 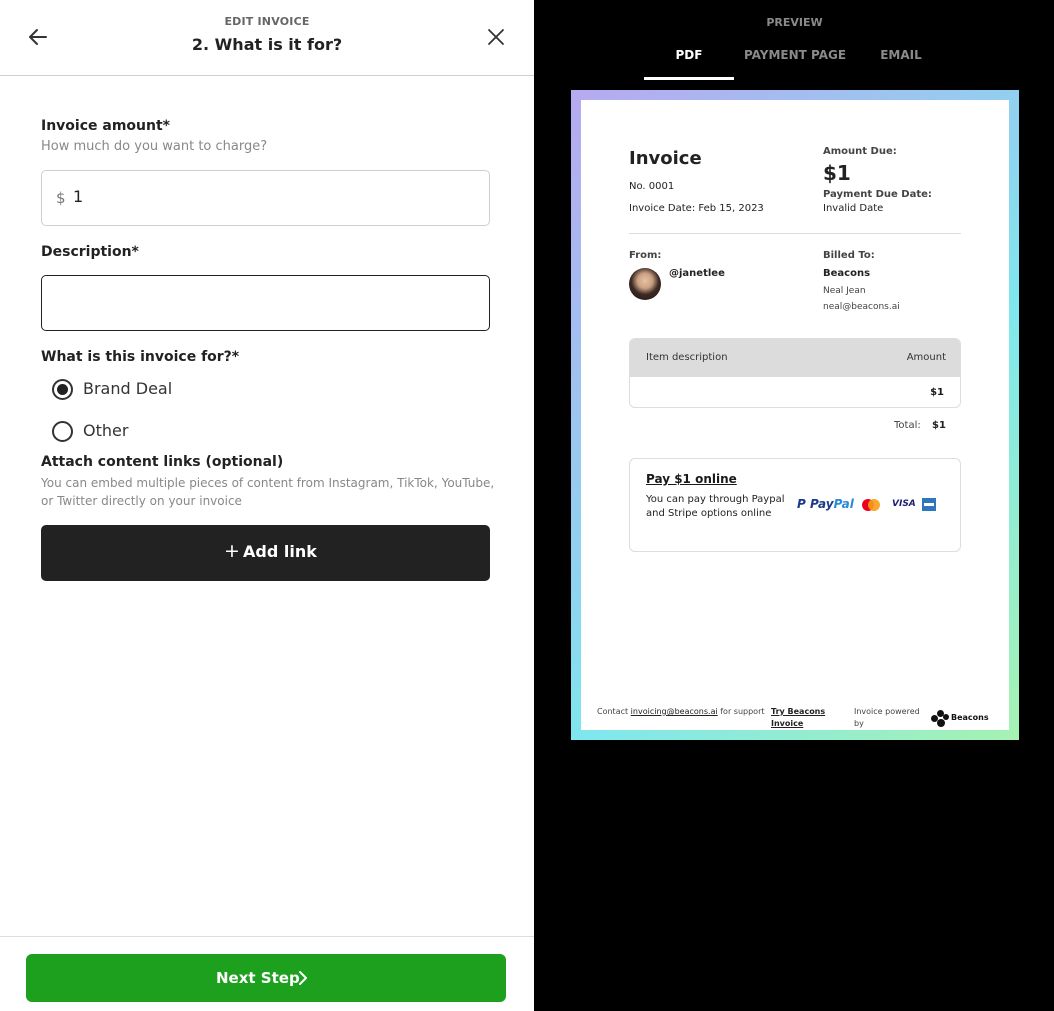 What do you see at coordinates (697, 273) in the screenshot?
I see `sender-handle: @janetlee` at bounding box center [697, 273].